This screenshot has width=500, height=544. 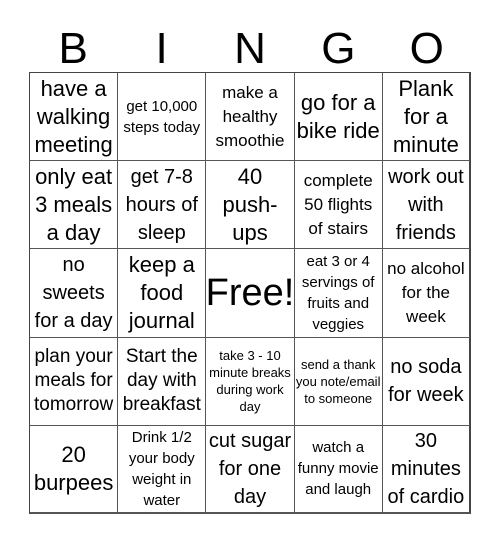 I want to click on bingo-cell: get 7-8 hours of sleep, so click(x=162, y=205).